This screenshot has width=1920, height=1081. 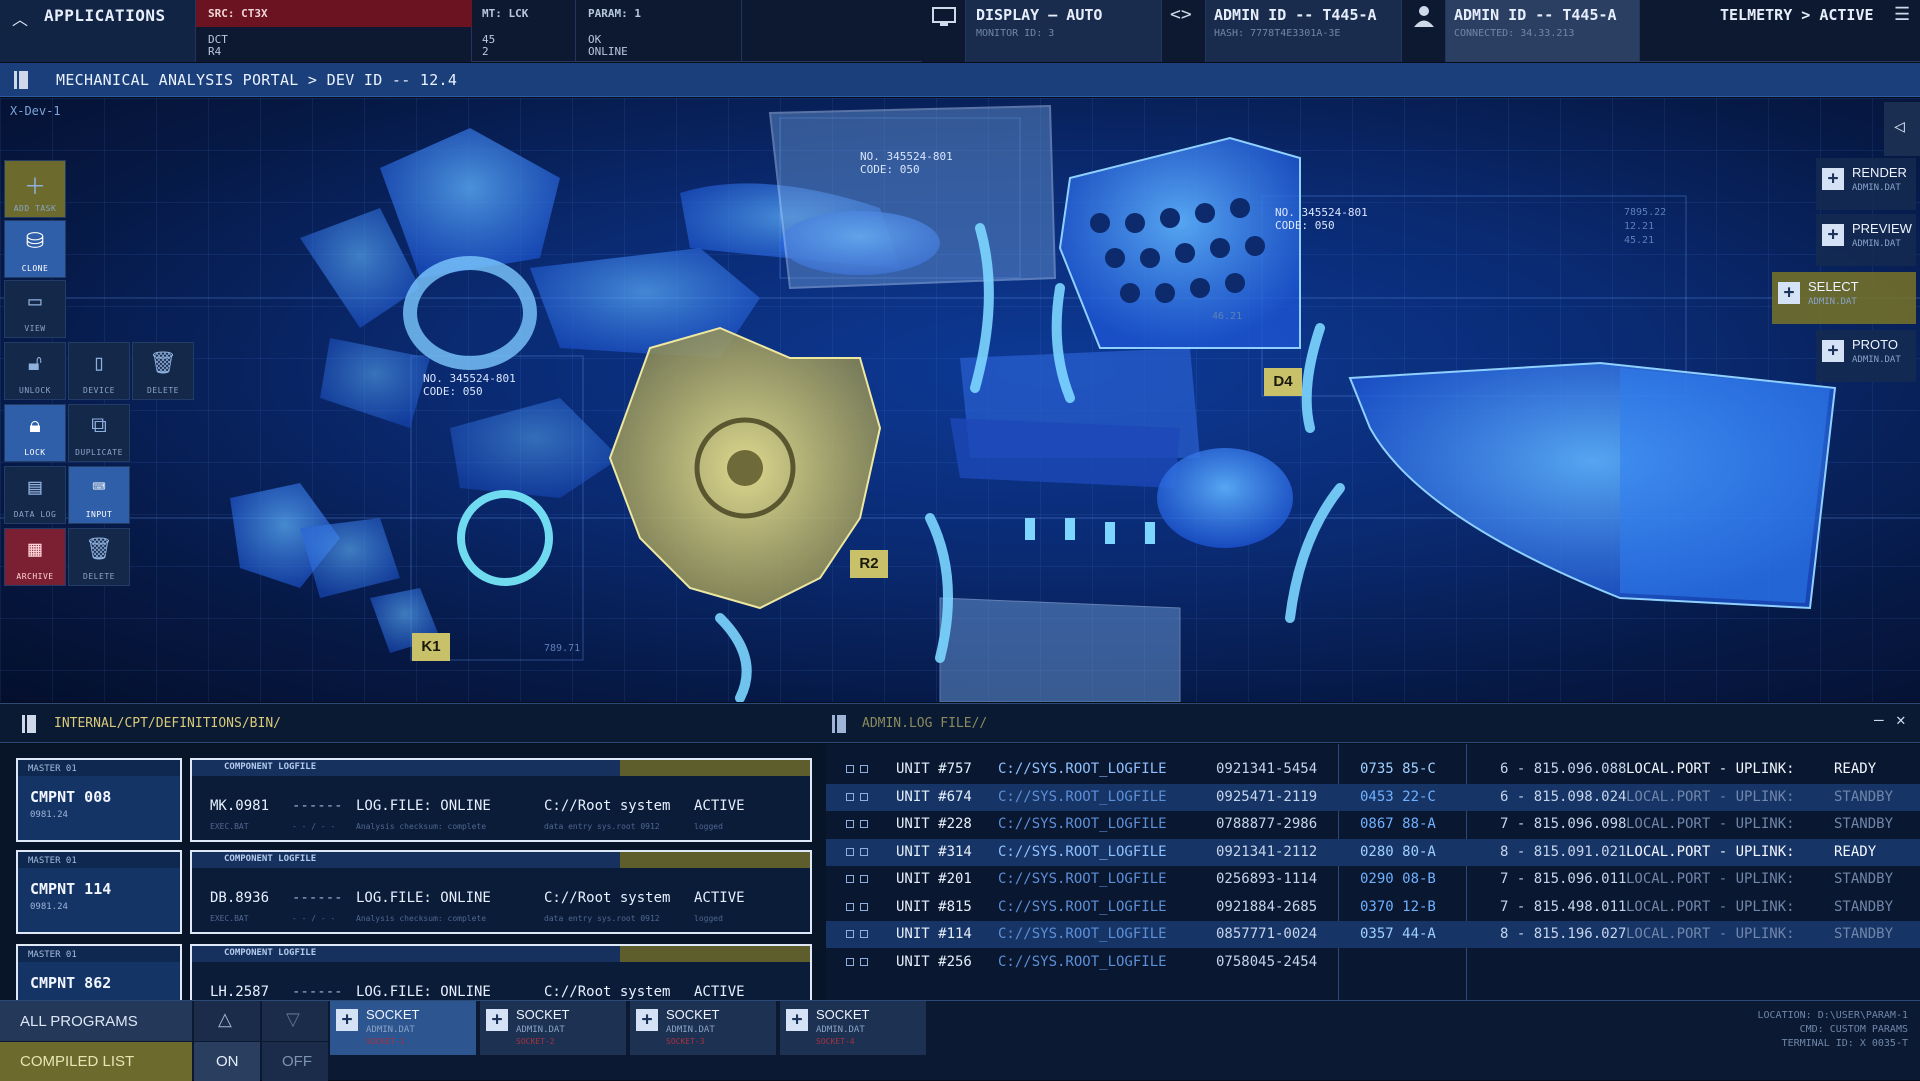 I want to click on delete-button-top: 🗑︎ DELETE, so click(x=163, y=371).